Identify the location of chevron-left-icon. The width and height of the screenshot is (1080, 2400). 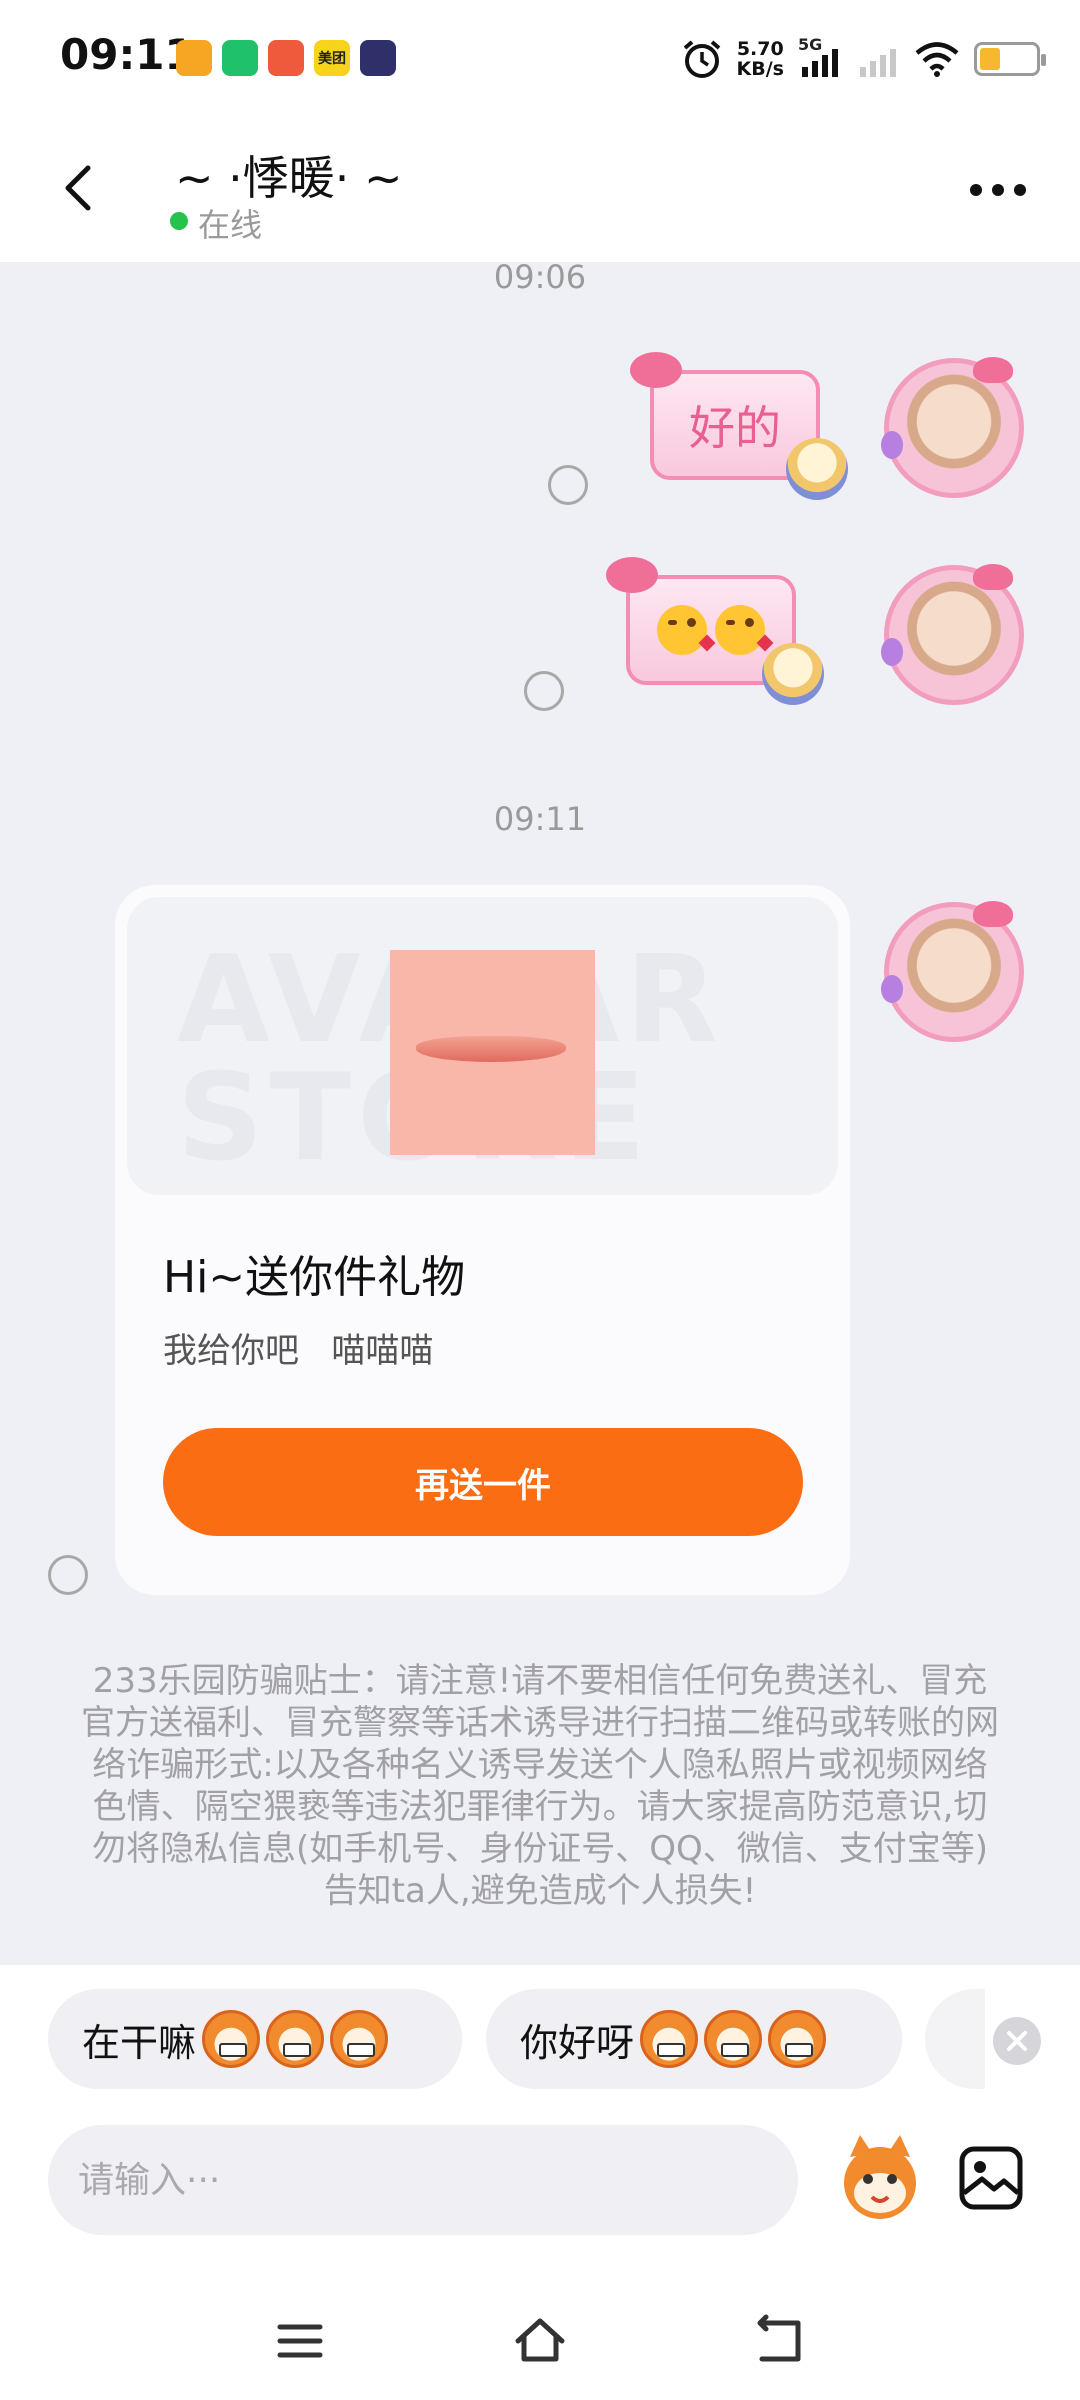
(78, 188).